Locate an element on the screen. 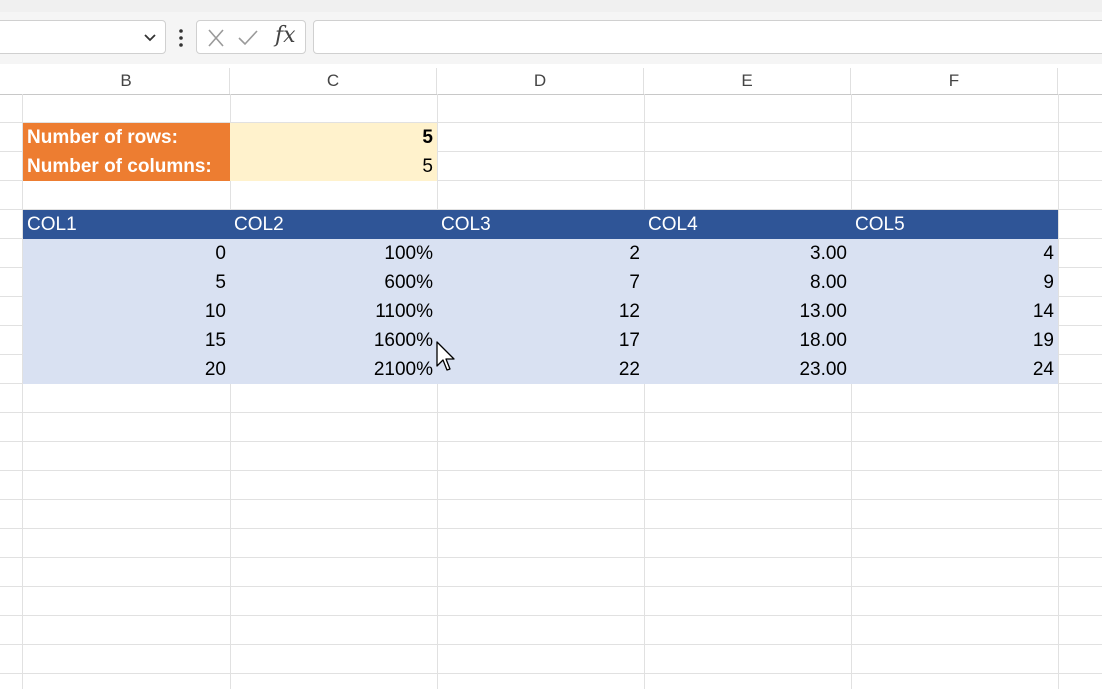  table-cell: 5 is located at coordinates (126, 282).